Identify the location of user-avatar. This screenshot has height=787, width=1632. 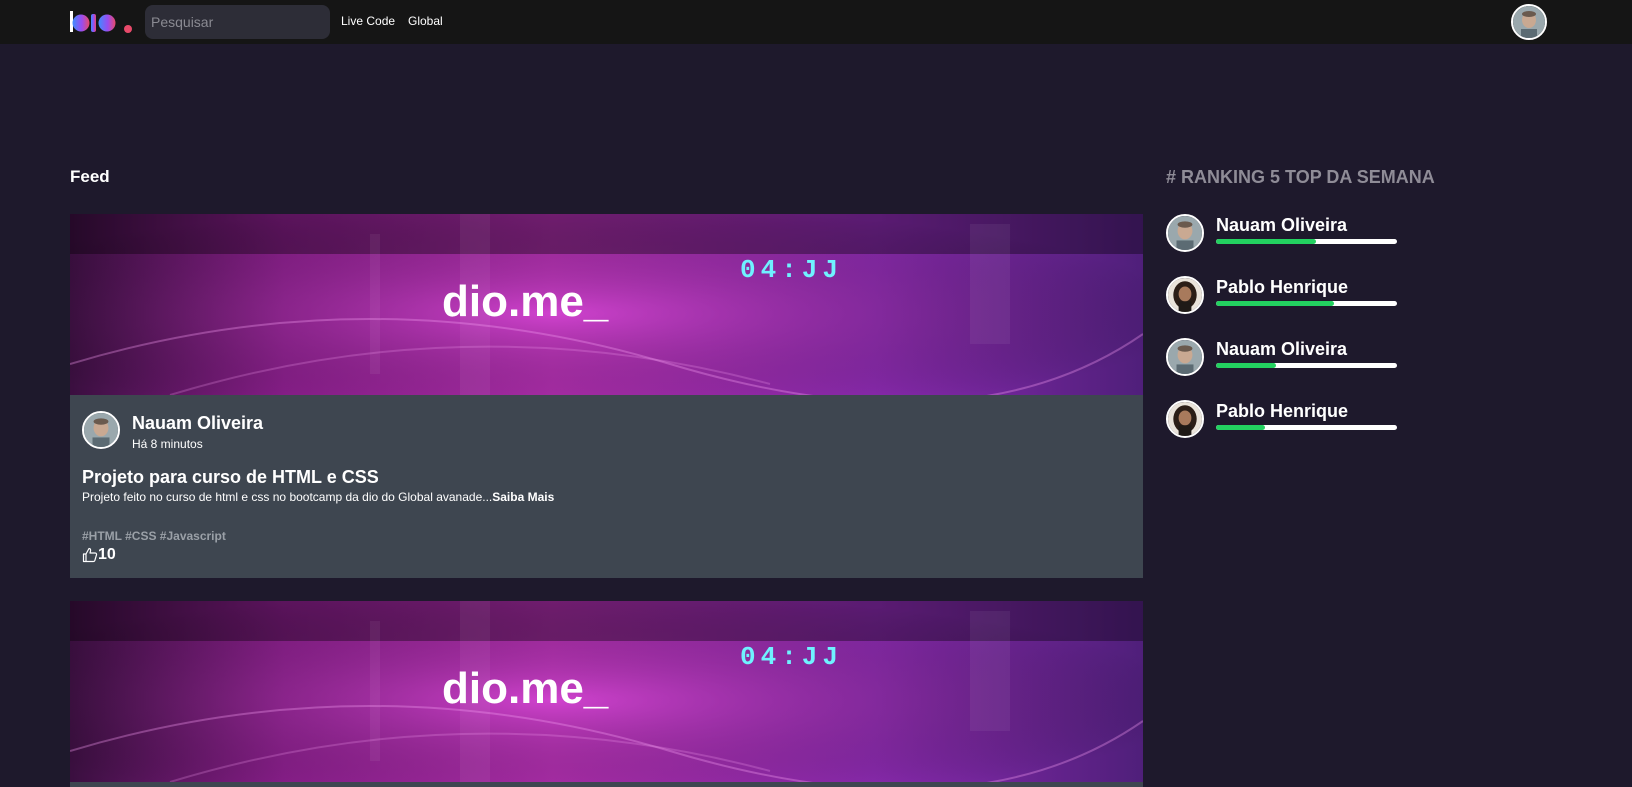
(1529, 22).